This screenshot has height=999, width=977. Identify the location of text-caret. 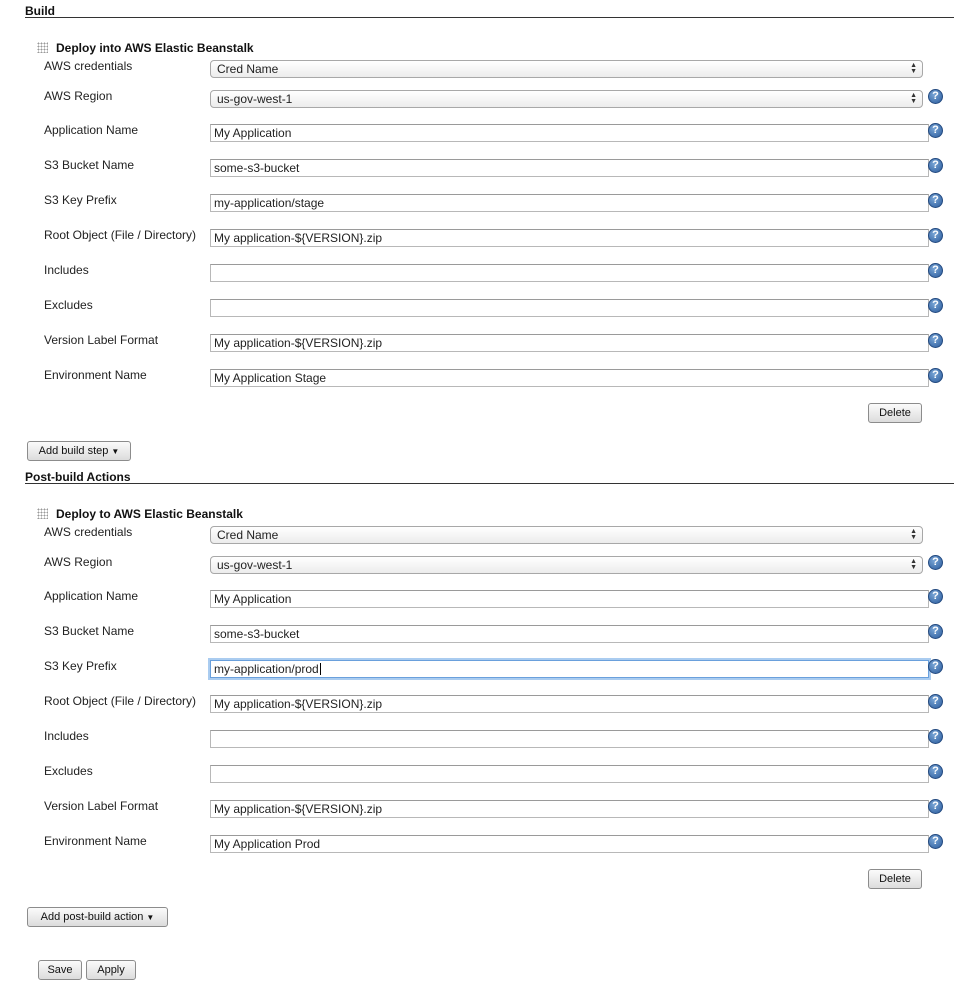
(320, 669).